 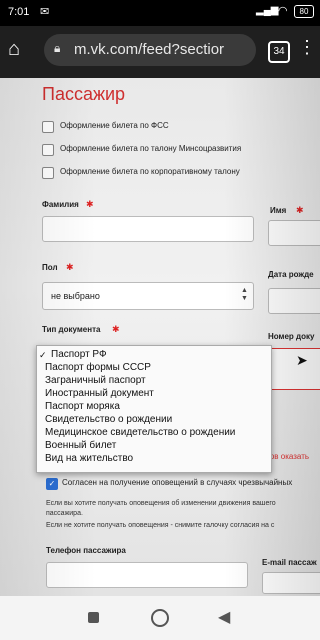 I want to click on name-required-mark: ✱, so click(x=300, y=210).